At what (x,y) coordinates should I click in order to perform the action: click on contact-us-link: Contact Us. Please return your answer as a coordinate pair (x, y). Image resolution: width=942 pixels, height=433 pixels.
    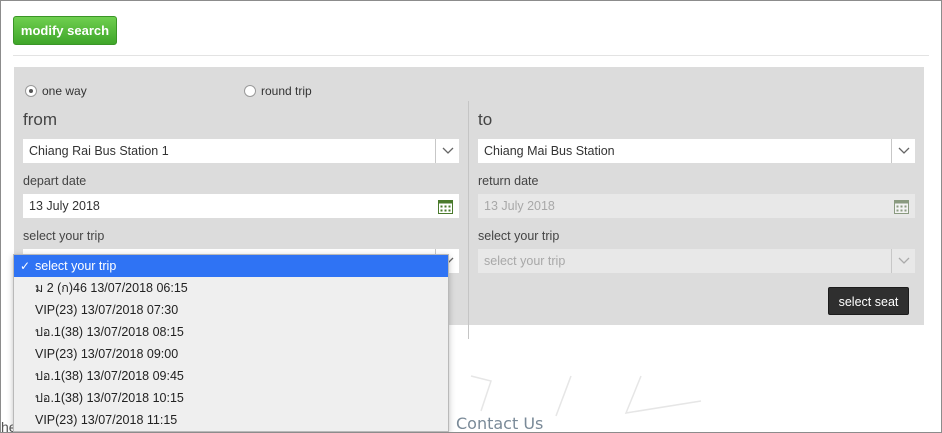
    Looking at the image, I should click on (499, 423).